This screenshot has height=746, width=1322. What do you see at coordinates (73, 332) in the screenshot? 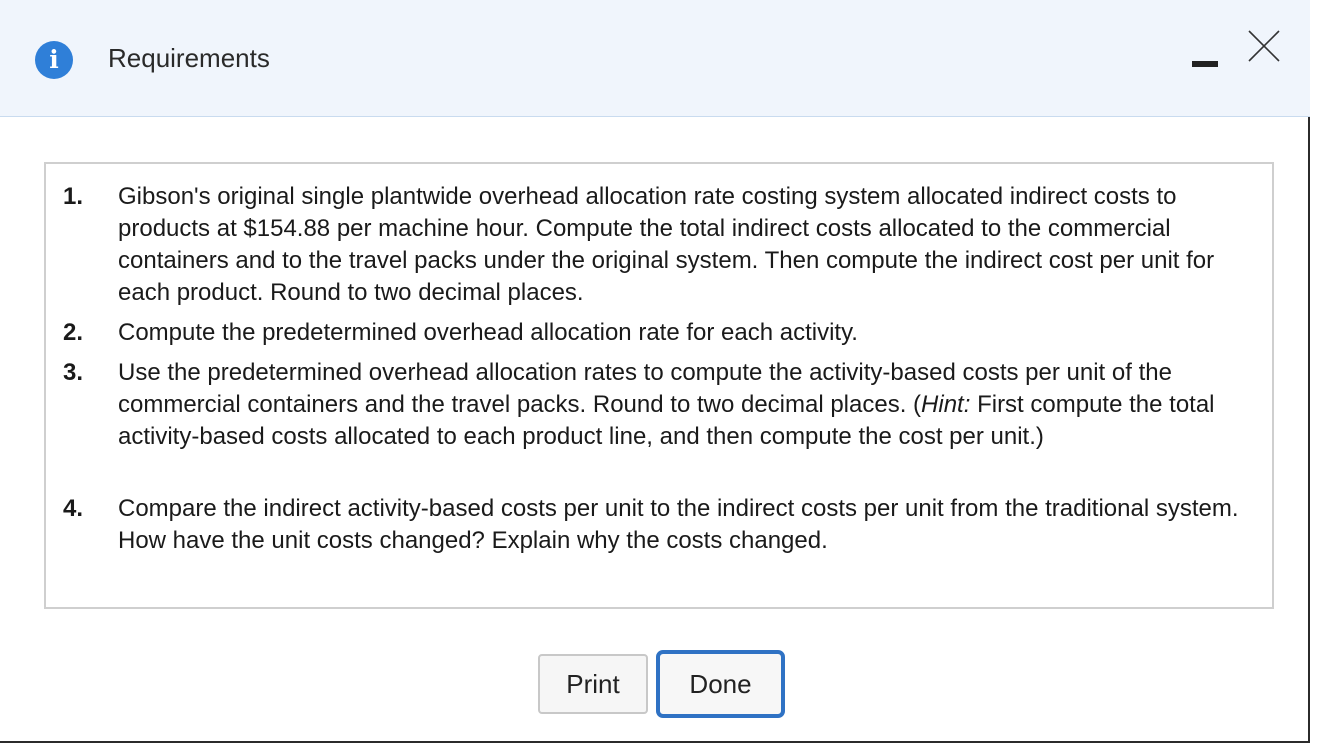
I see `requirement-number: 2.` at bounding box center [73, 332].